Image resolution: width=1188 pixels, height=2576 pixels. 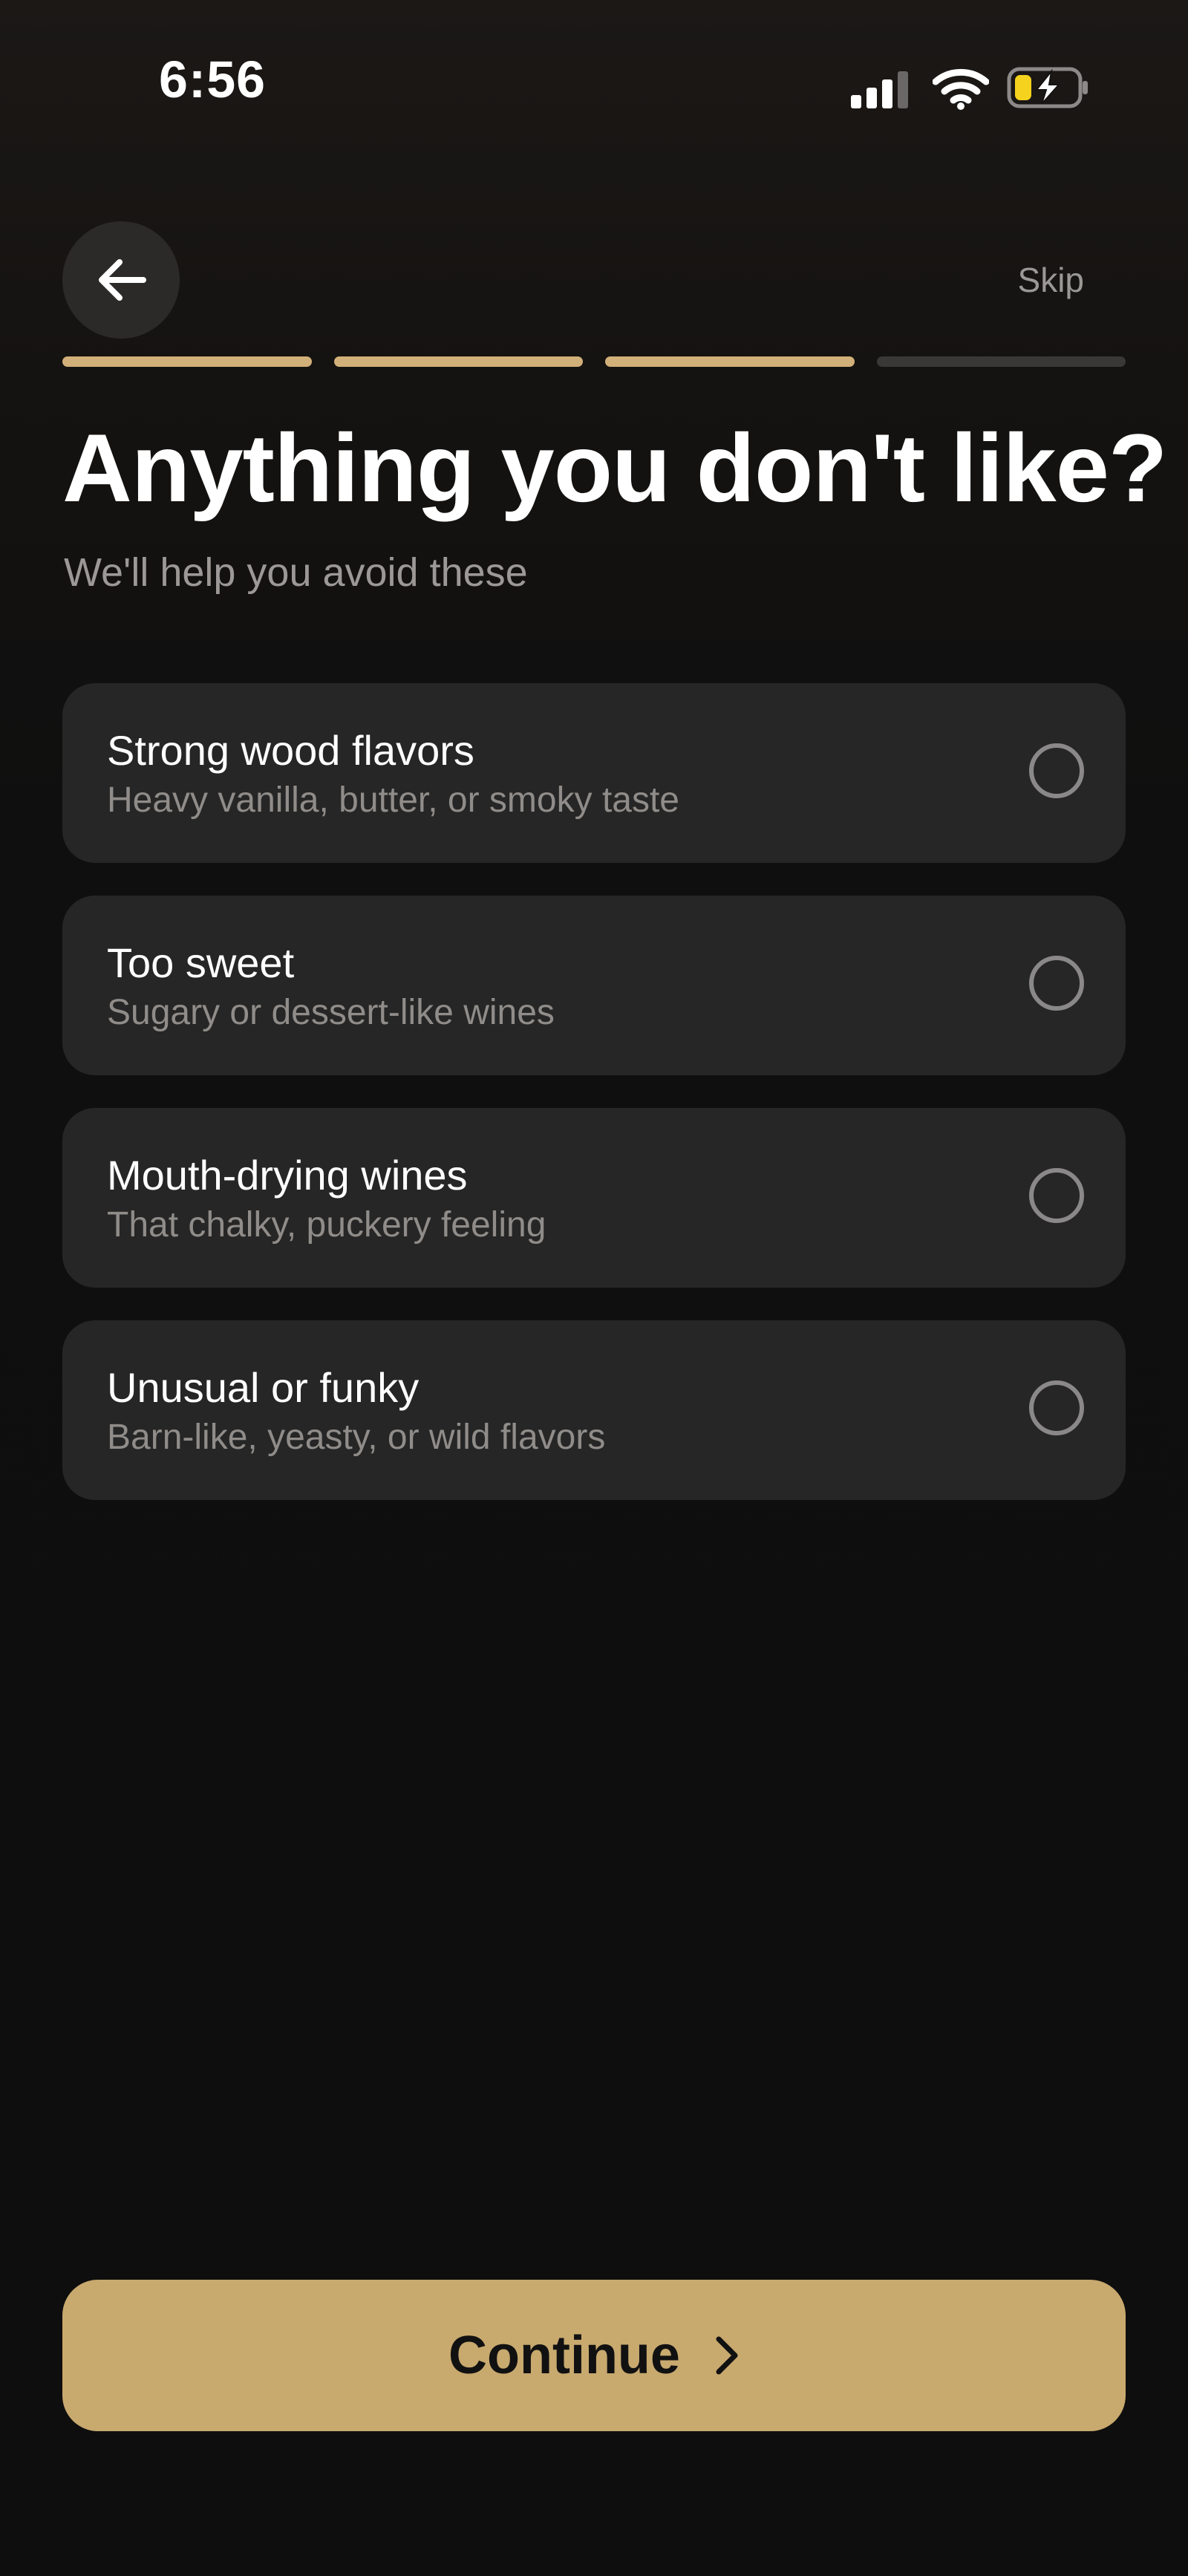 What do you see at coordinates (727, 2355) in the screenshot?
I see `chevron-right-icon` at bounding box center [727, 2355].